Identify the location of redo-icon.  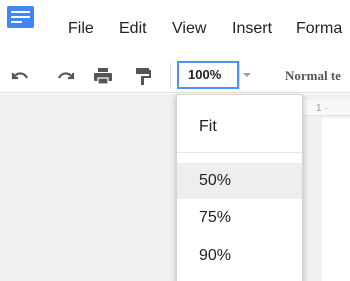
(66, 76).